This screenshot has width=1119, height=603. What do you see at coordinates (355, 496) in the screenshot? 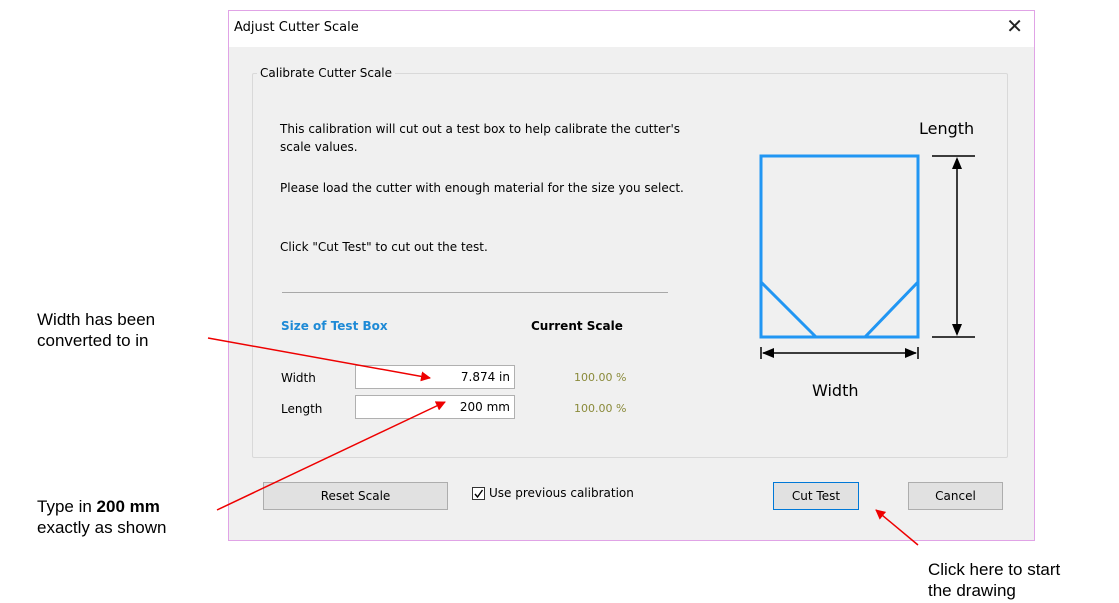
I see `reset-scale-button: Reset Scale` at bounding box center [355, 496].